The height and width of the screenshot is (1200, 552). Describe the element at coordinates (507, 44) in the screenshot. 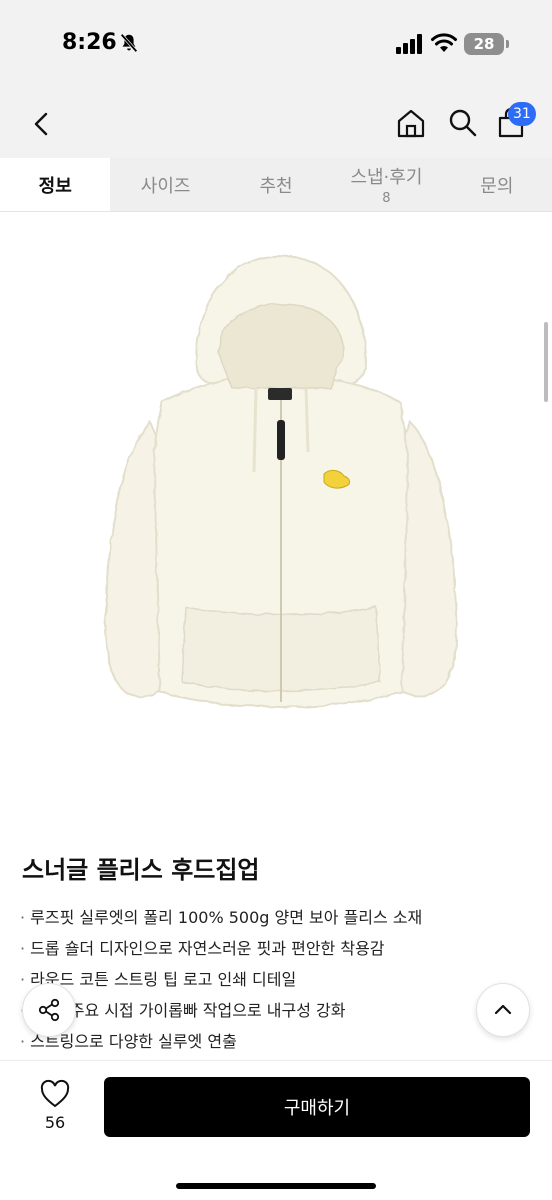

I see `battery-cap` at that location.